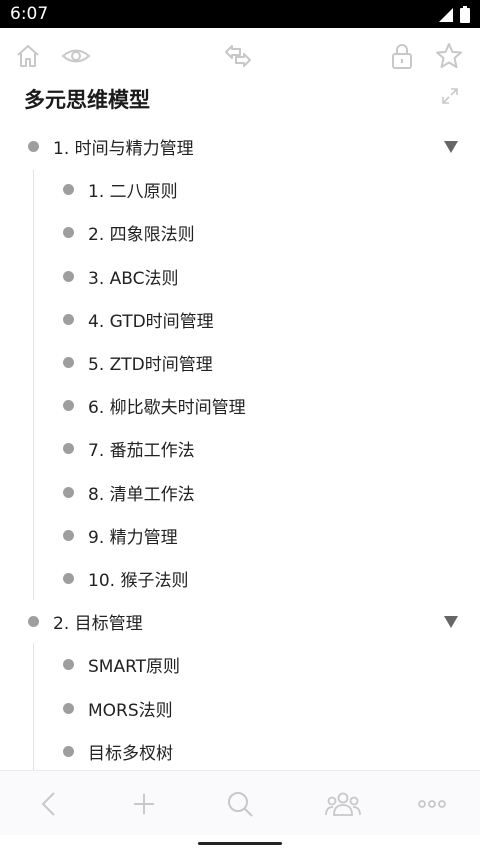 The image size is (480, 853). What do you see at coordinates (432, 804) in the screenshot?
I see `more-icon` at bounding box center [432, 804].